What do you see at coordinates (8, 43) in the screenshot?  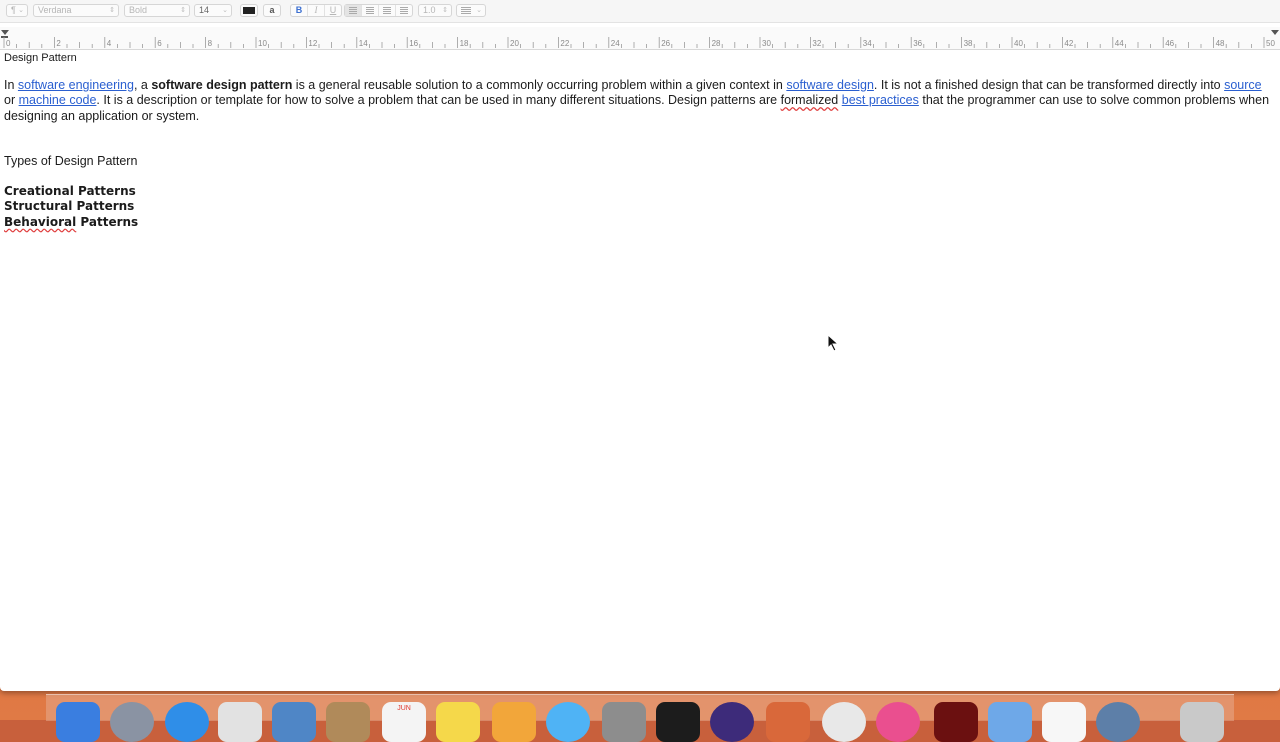 I see `ruler-label: 0` at bounding box center [8, 43].